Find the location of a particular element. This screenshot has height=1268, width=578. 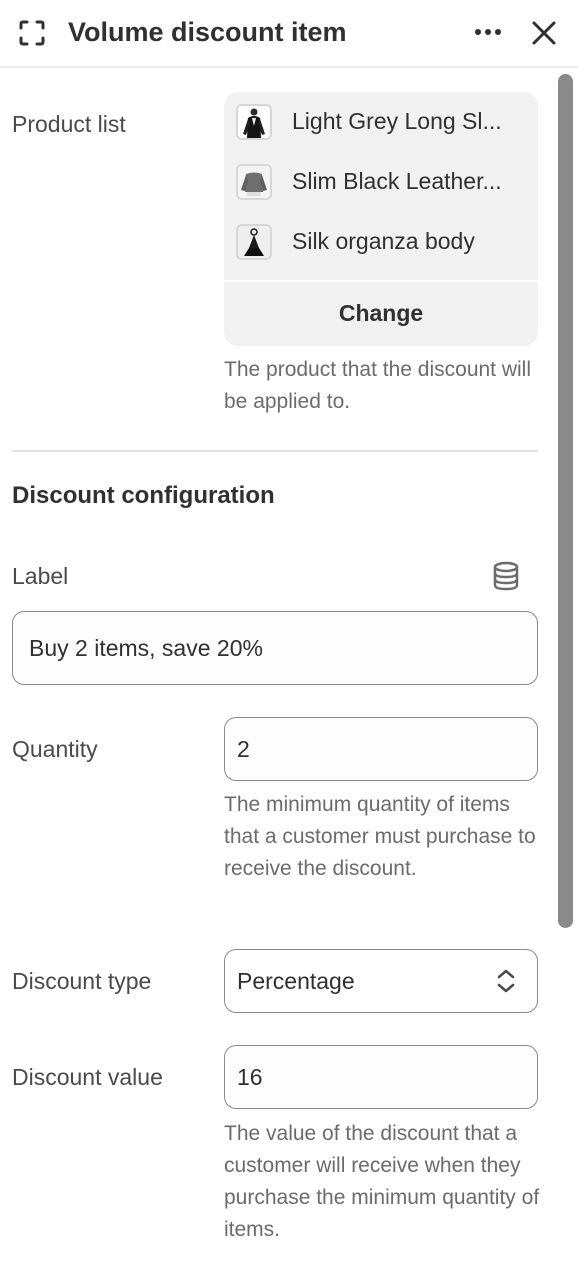

product-thumbnail-black-jacket is located at coordinates (254, 122).